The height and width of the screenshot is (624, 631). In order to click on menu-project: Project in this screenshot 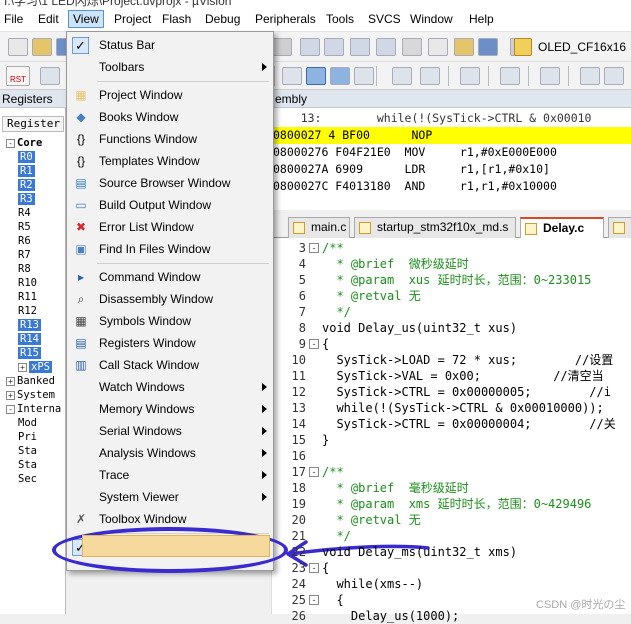, I will do `click(132, 19)`.